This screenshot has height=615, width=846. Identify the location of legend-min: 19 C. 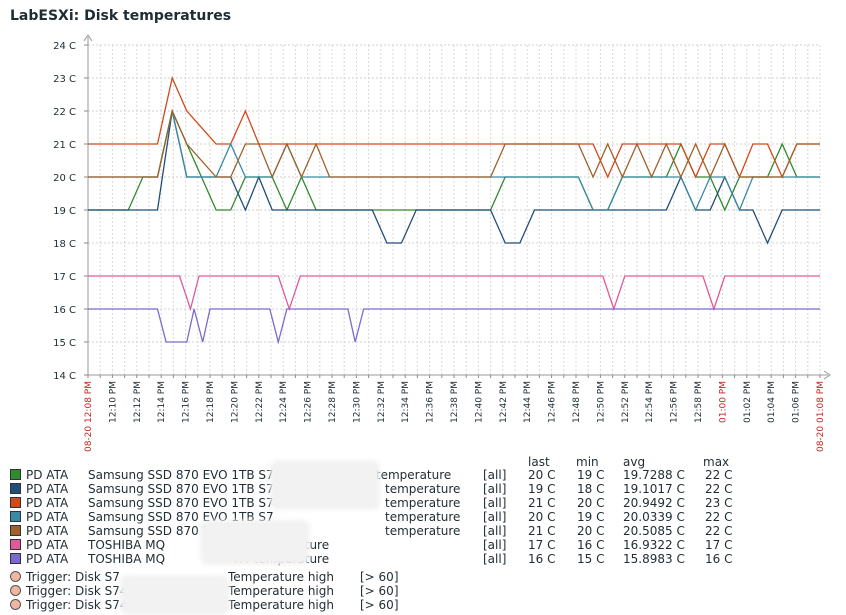
(591, 517).